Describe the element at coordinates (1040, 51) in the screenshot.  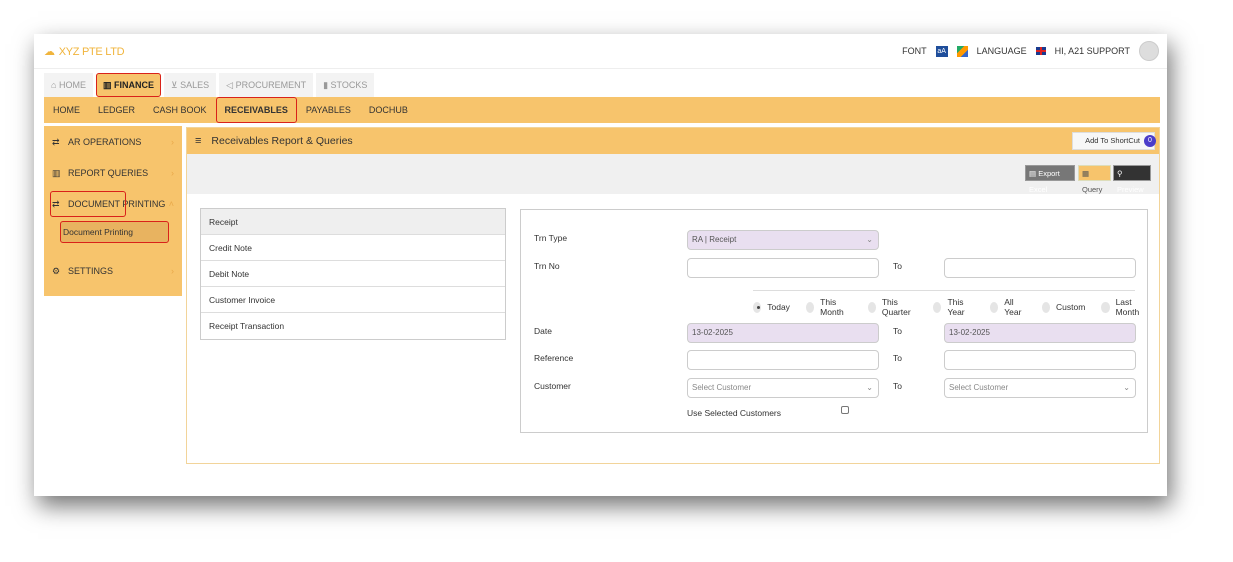
I see `uk-flag-icon` at that location.